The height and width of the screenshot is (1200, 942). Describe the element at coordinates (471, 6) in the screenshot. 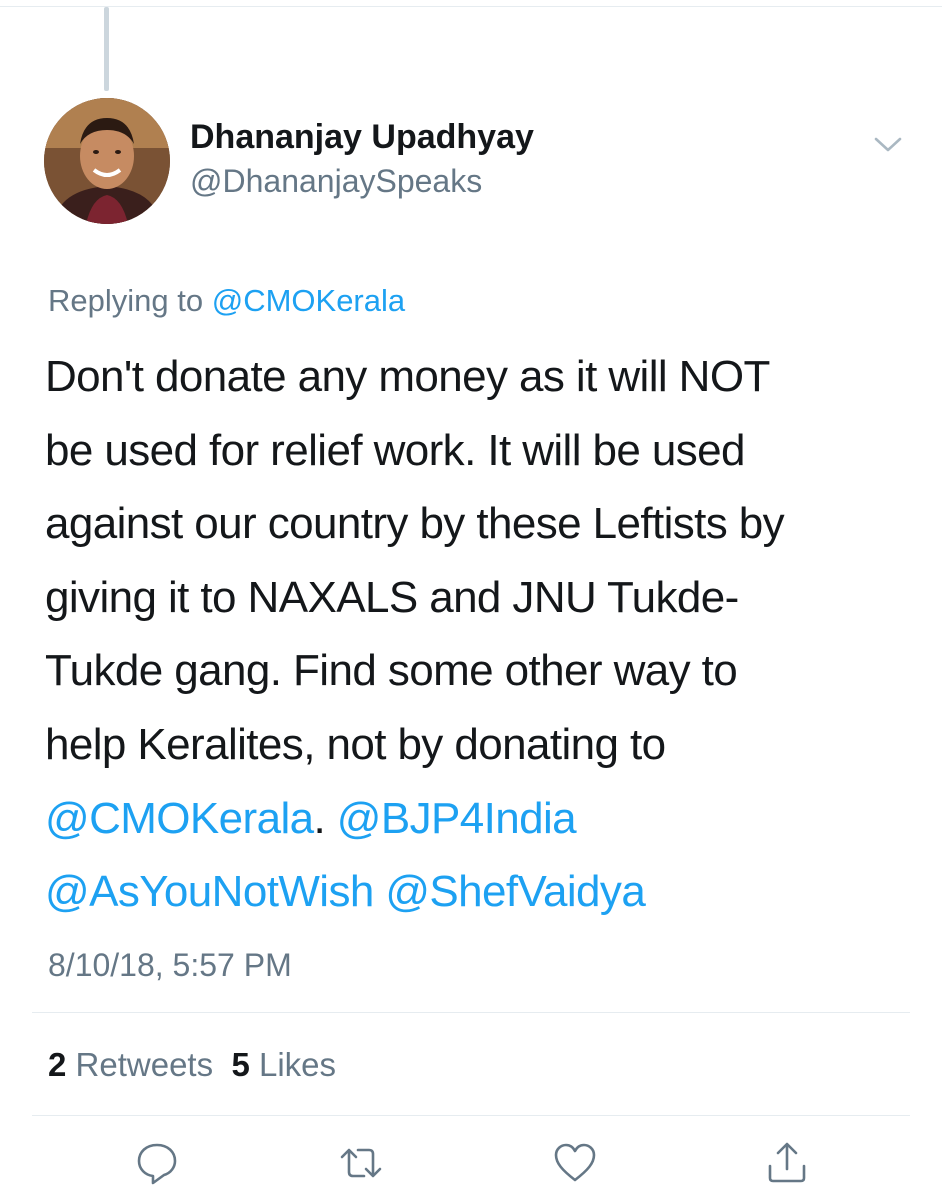

I see `top-divider` at that location.